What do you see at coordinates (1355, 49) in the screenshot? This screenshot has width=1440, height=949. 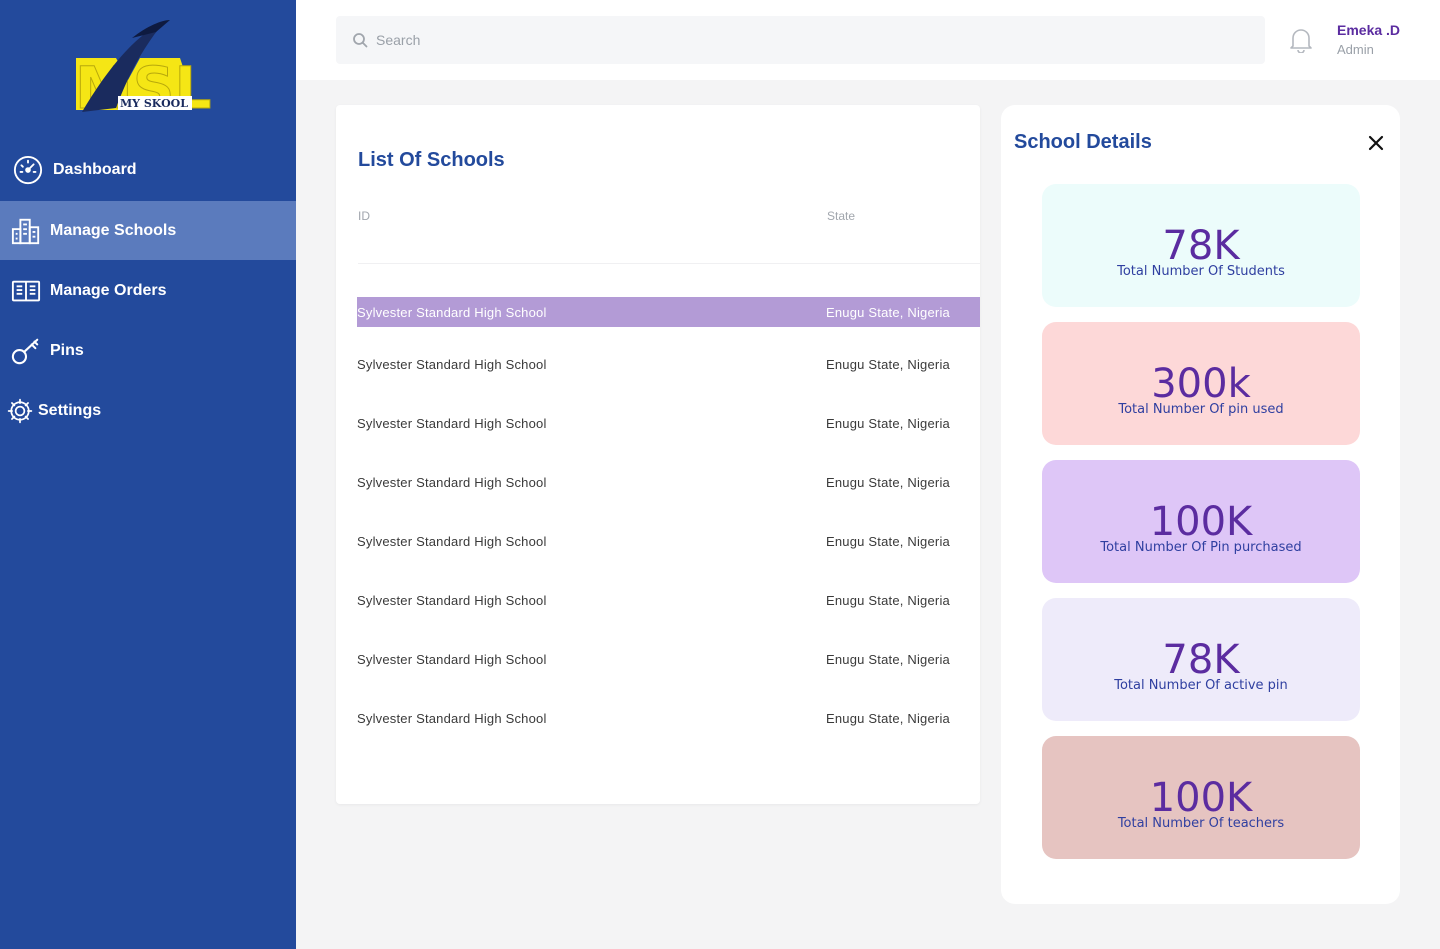 I see `user-role: Admin` at bounding box center [1355, 49].